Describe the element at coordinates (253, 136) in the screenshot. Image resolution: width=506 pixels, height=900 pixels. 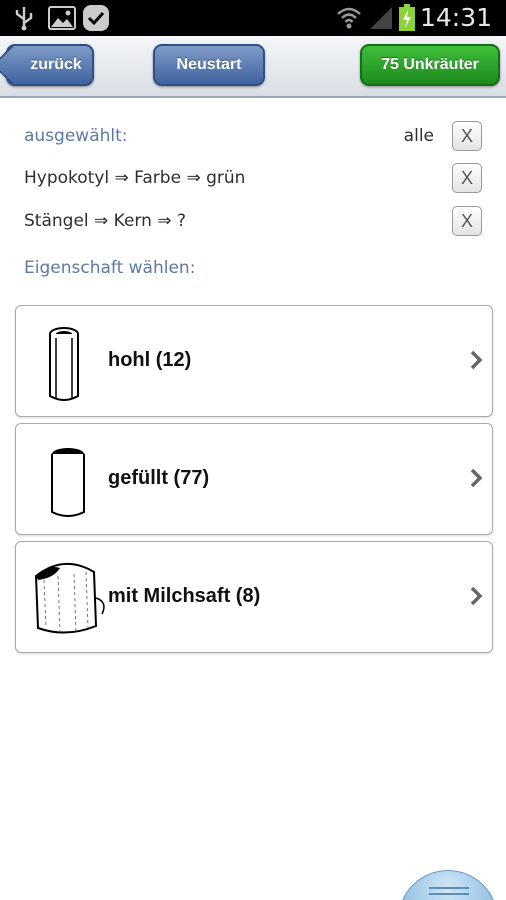
I see `selection-header: ausgewählt: alle X` at that location.